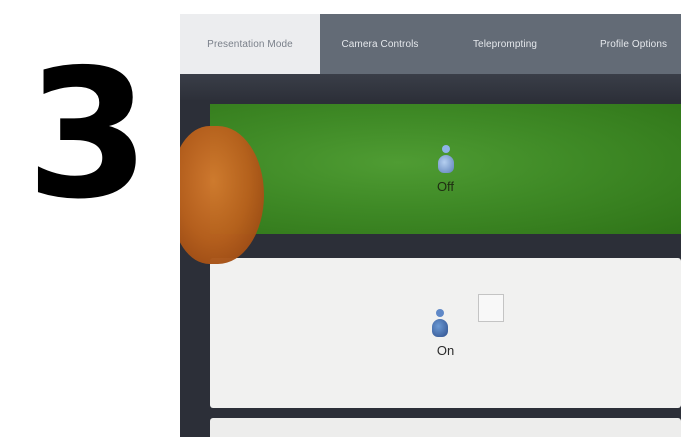  I want to click on next-option-button, so click(445, 427).